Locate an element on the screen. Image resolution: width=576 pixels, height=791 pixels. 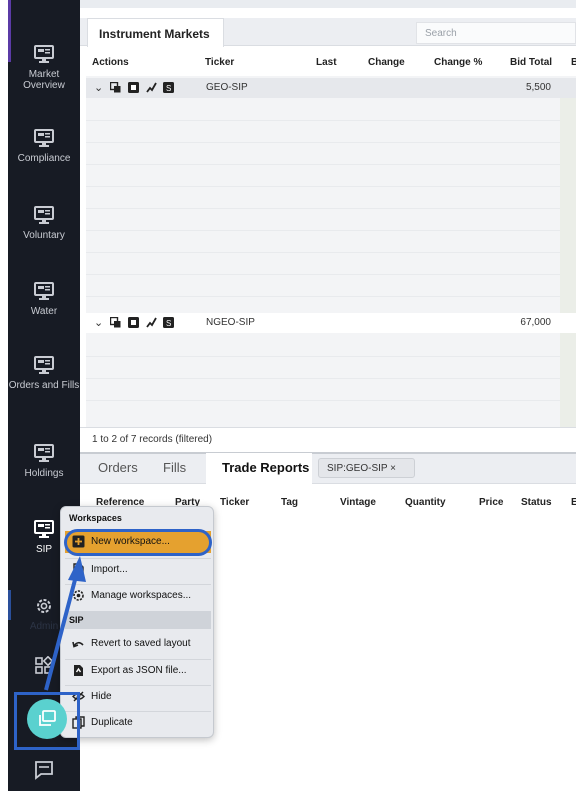
sidebar-item-orders-and-fills: Orders and Fills is located at coordinates (44, 373).